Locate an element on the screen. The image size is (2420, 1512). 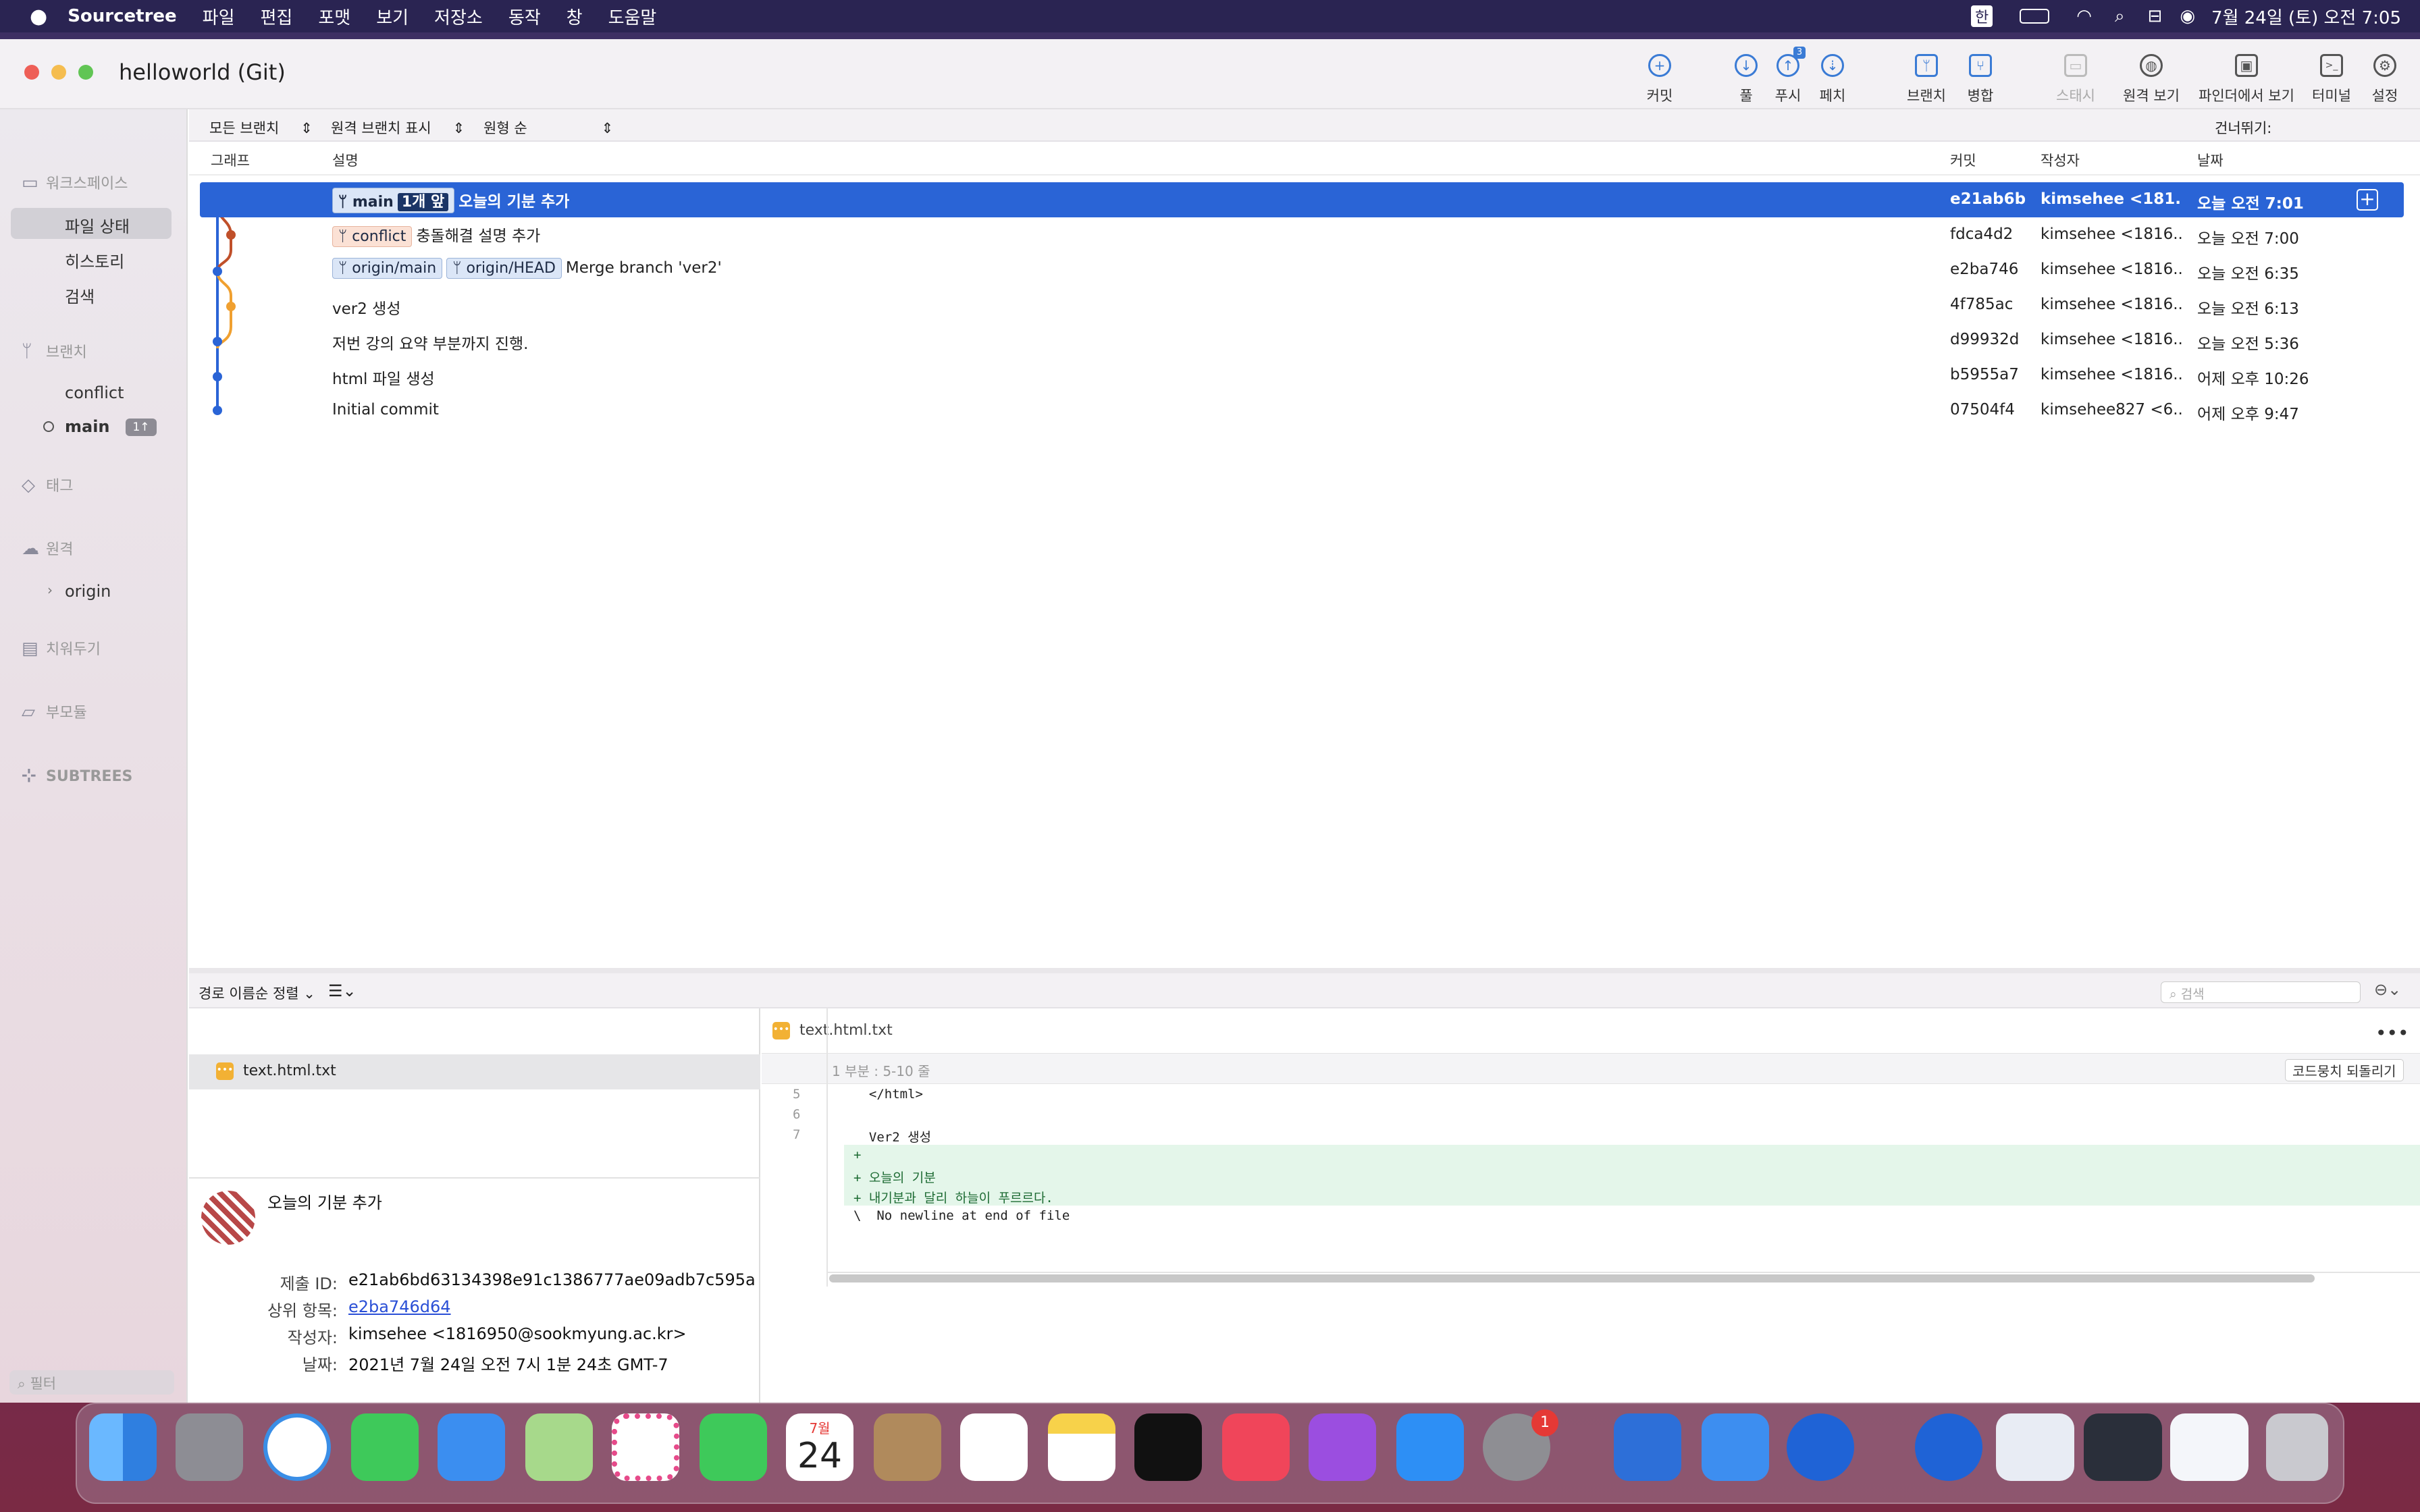
branch-tag: ᛘ origin/HEAD is located at coordinates (504, 268).